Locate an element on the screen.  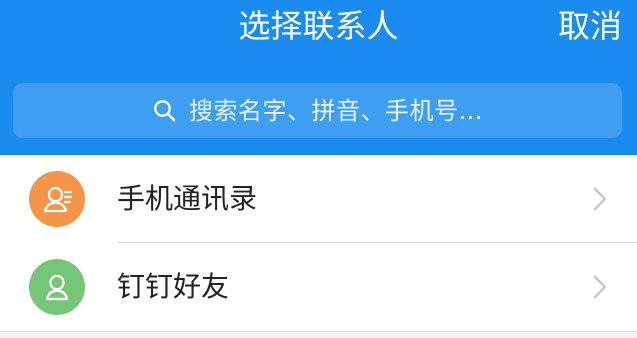
search-icon is located at coordinates (164, 110).